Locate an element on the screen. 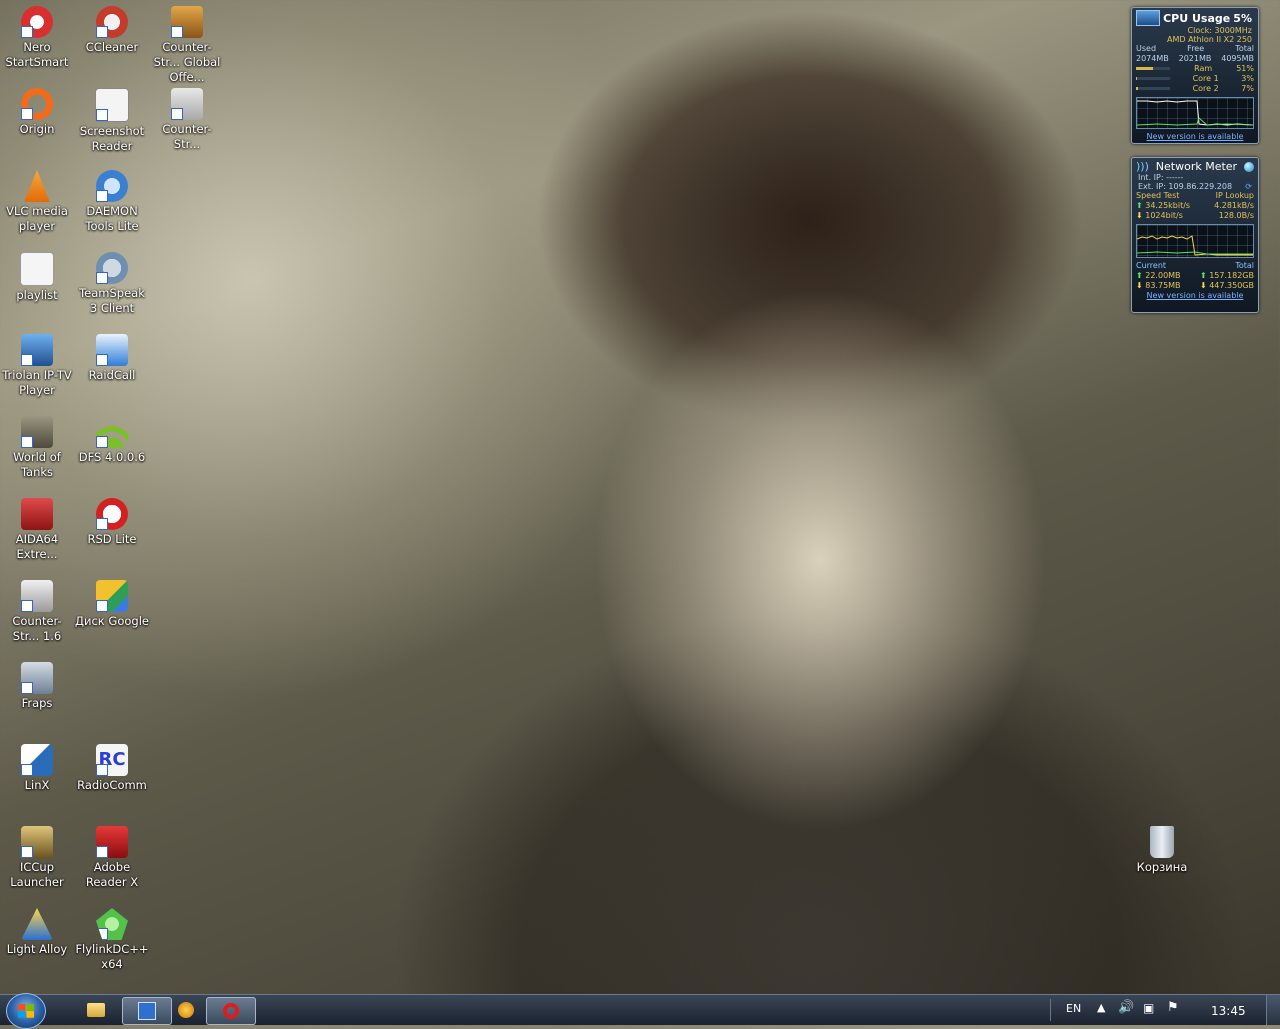 Image resolution: width=1280 pixels, height=1029 pixels. desktop-icon: Диск Google is located at coordinates (112, 604).